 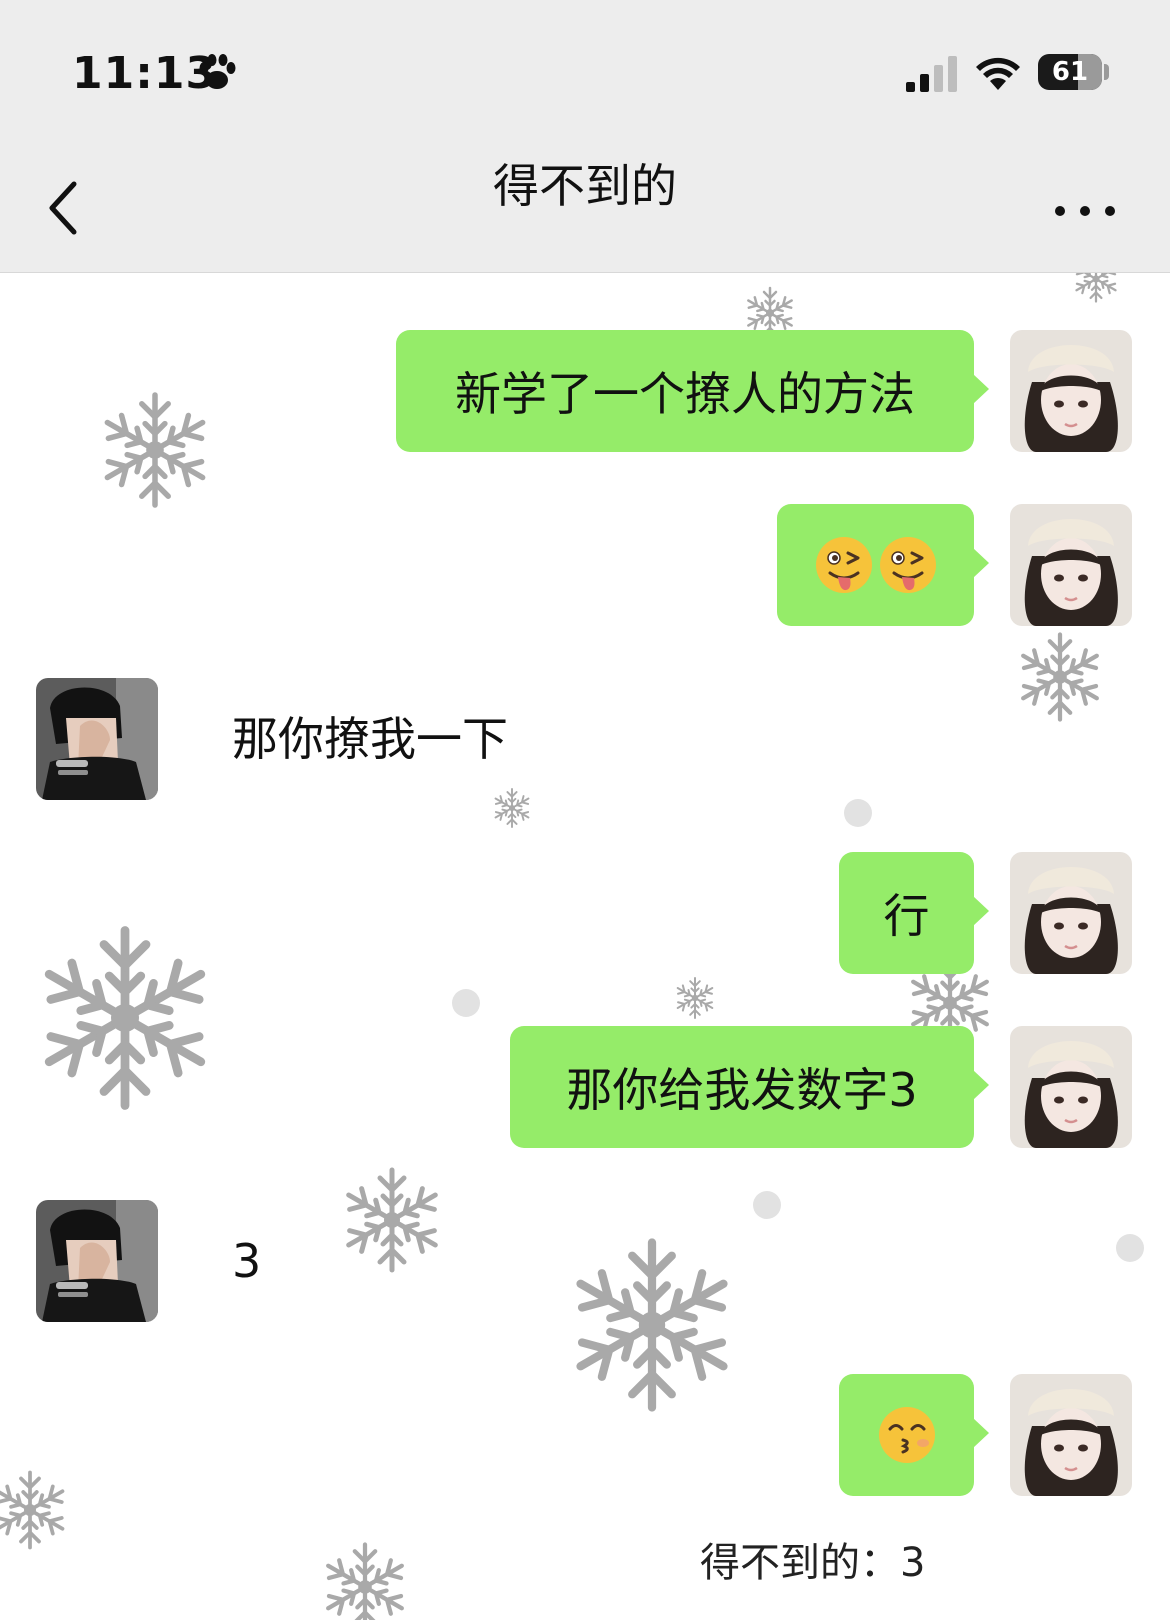 I want to click on battery-indicator: 61, so click(x=1070, y=72).